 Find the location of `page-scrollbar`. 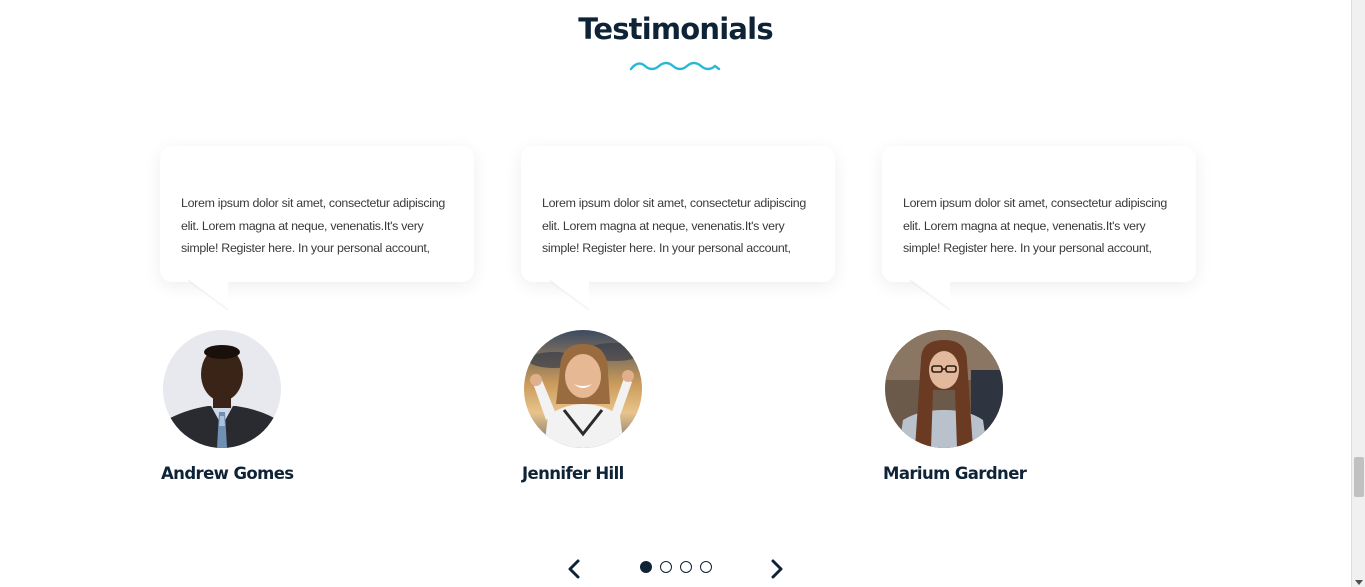

page-scrollbar is located at coordinates (1358, 293).